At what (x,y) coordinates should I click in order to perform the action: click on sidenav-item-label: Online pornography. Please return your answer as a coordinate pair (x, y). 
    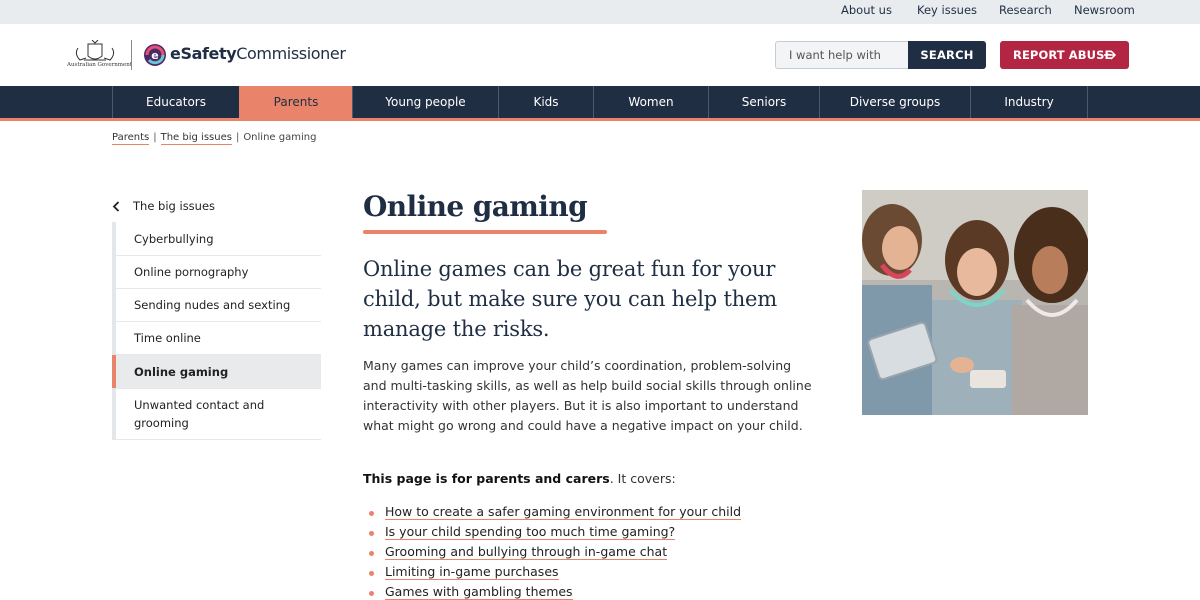
    Looking at the image, I should click on (191, 272).